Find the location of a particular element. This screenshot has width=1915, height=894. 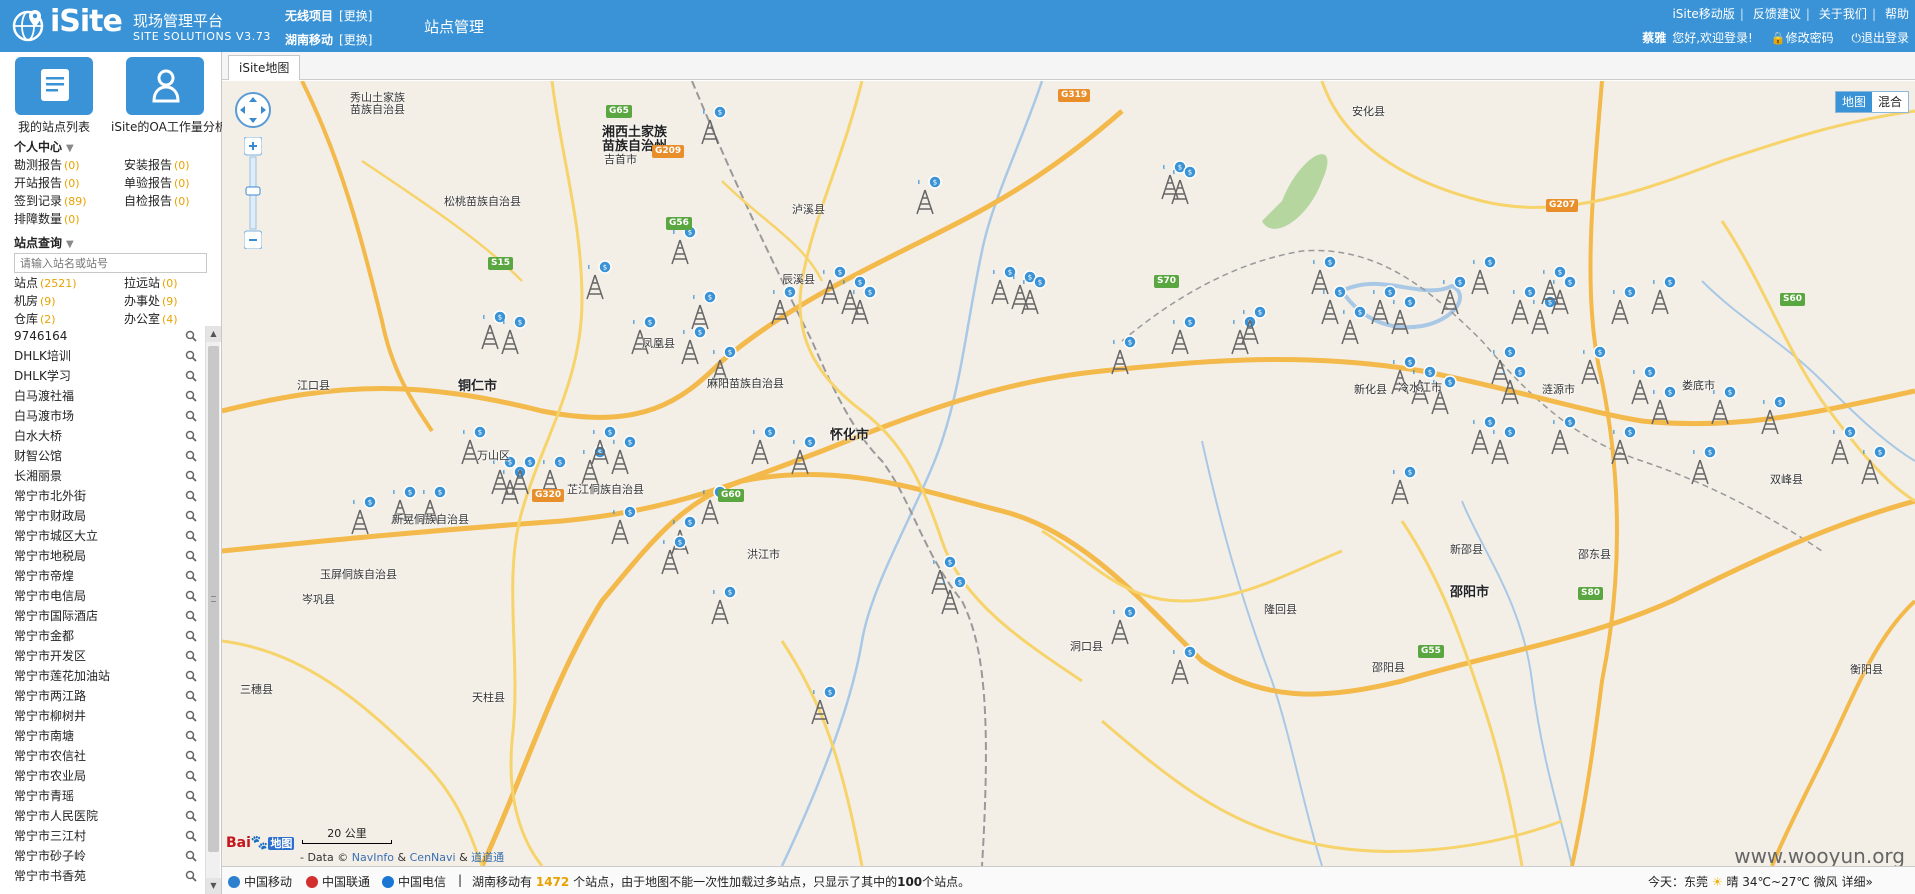

scroll-up-arrow: ▲ is located at coordinates (213, 334).